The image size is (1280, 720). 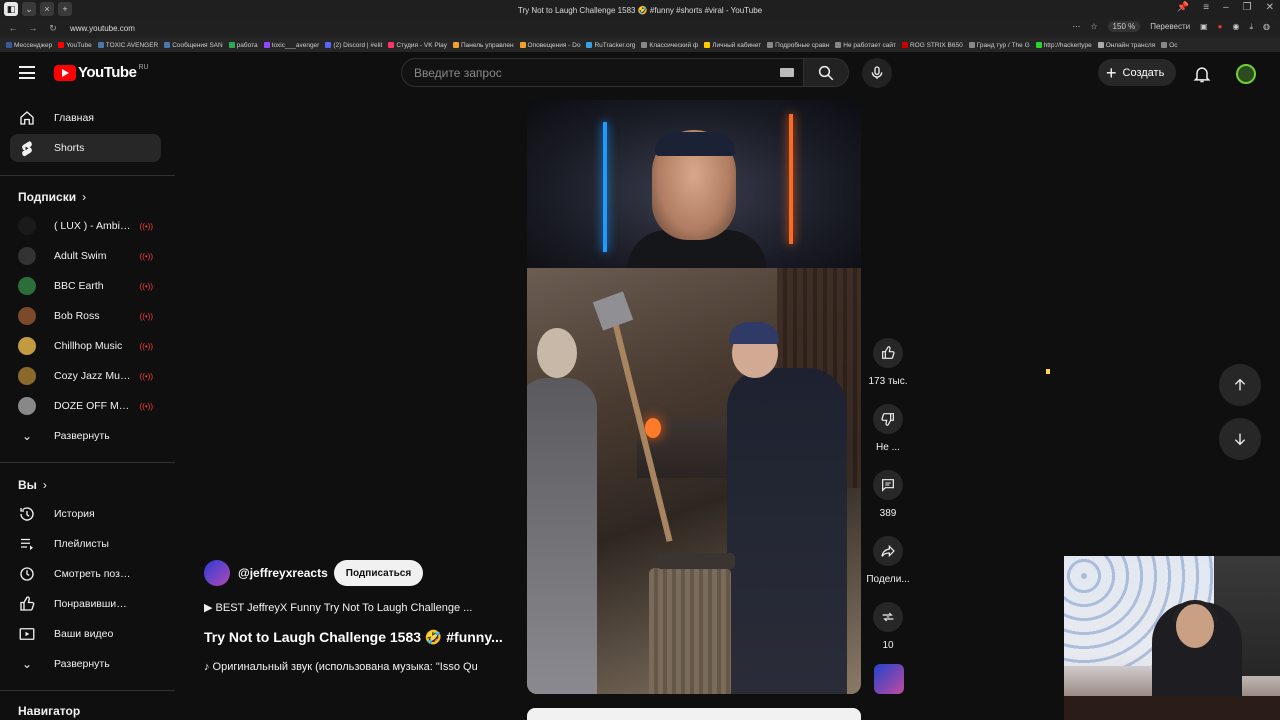 What do you see at coordinates (75, 45) in the screenshot?
I see `bookmark-item: YouTube` at bounding box center [75, 45].